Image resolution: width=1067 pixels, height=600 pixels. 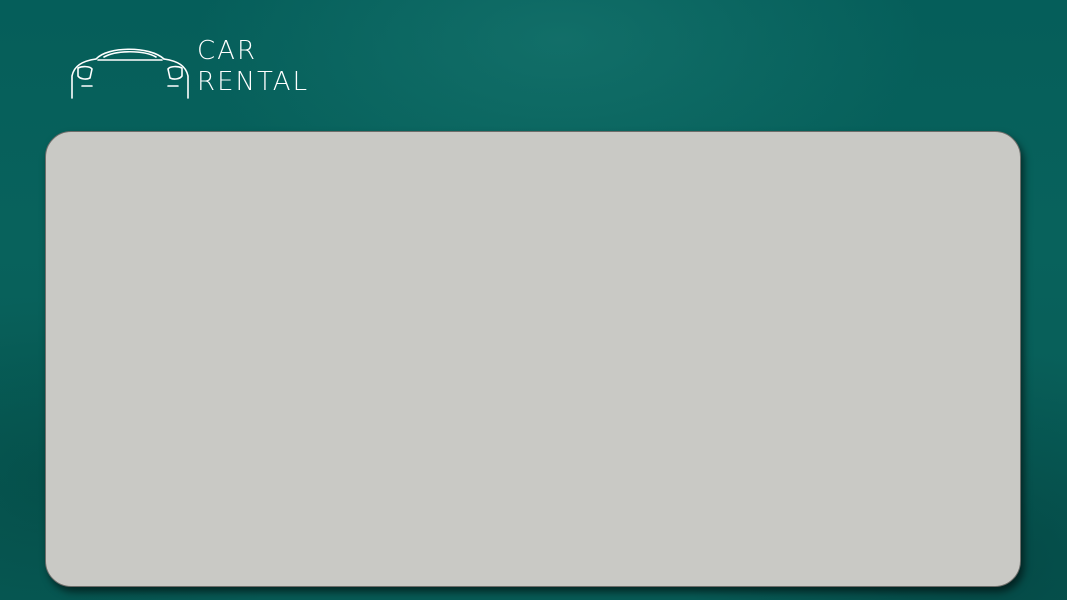 I want to click on brand-line-rental: RENTAL, so click(x=253, y=82).